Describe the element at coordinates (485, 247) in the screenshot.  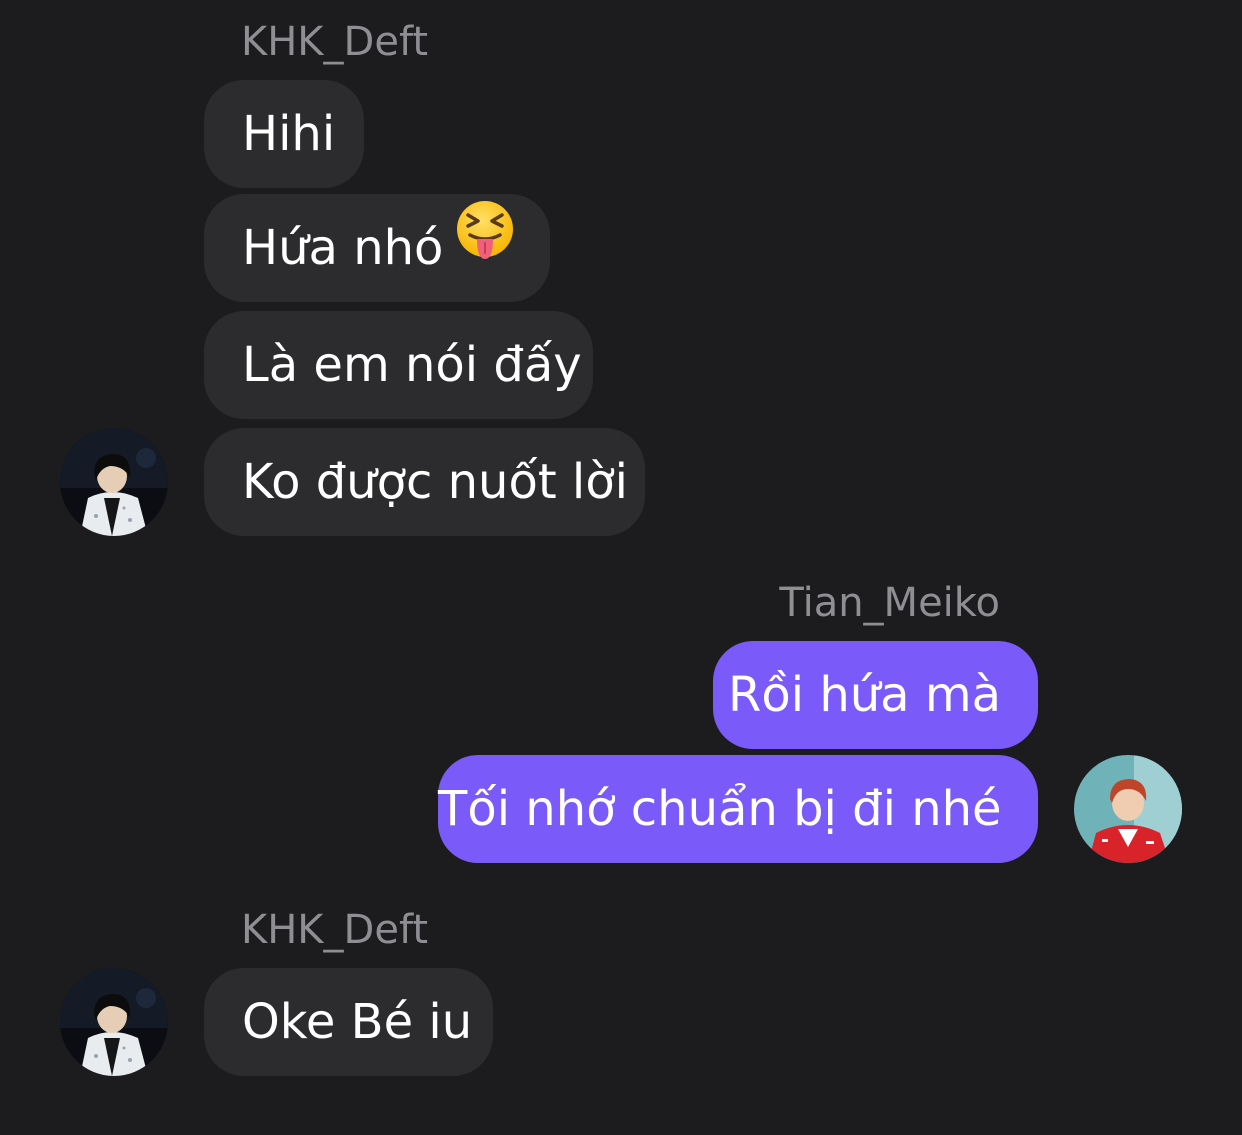
I see `squinting-face-with-tongue-icon` at that location.